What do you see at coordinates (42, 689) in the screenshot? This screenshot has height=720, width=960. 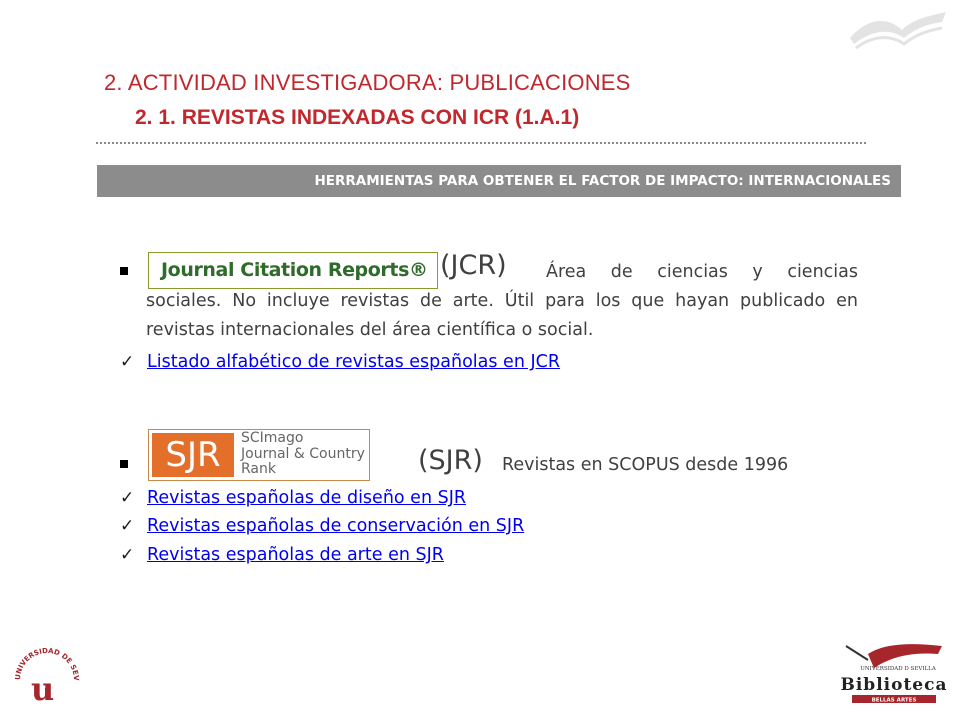 I see `svg-text: u` at bounding box center [42, 689].